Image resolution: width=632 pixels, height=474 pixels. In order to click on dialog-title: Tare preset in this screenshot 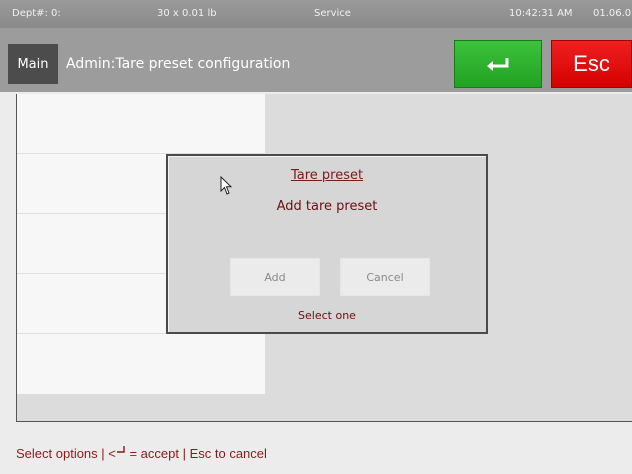, I will do `click(327, 175)`.